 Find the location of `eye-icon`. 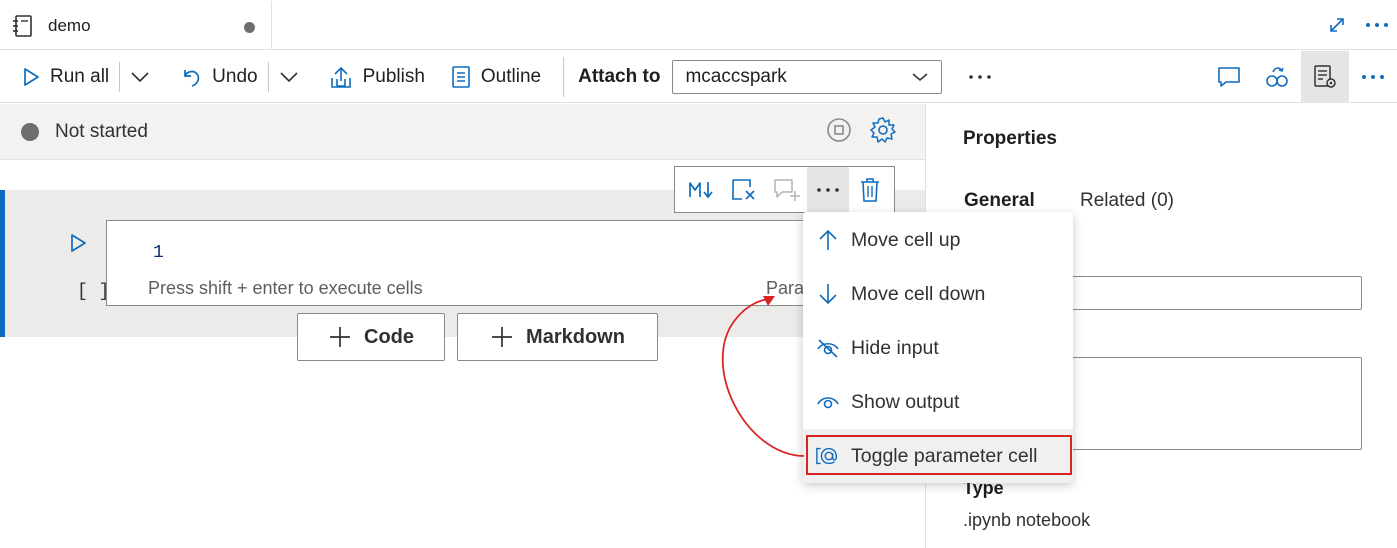

eye-icon is located at coordinates (828, 402).